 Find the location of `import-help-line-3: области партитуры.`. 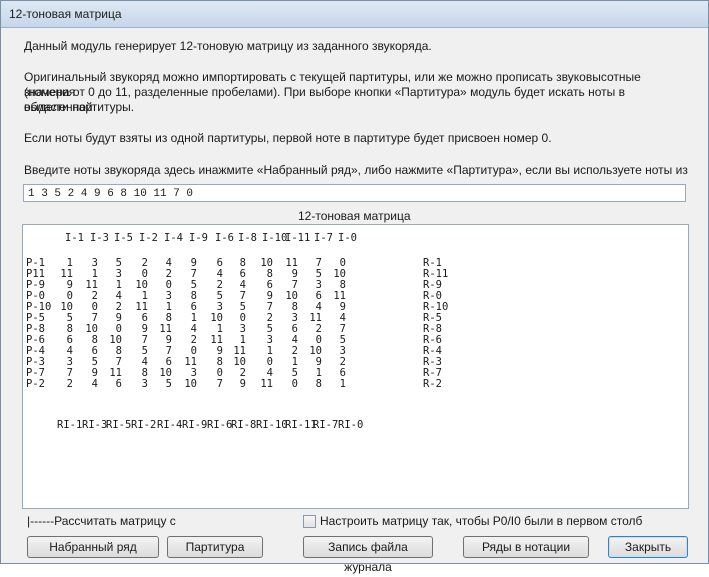

import-help-line-3: области партитуры. is located at coordinates (79, 107).